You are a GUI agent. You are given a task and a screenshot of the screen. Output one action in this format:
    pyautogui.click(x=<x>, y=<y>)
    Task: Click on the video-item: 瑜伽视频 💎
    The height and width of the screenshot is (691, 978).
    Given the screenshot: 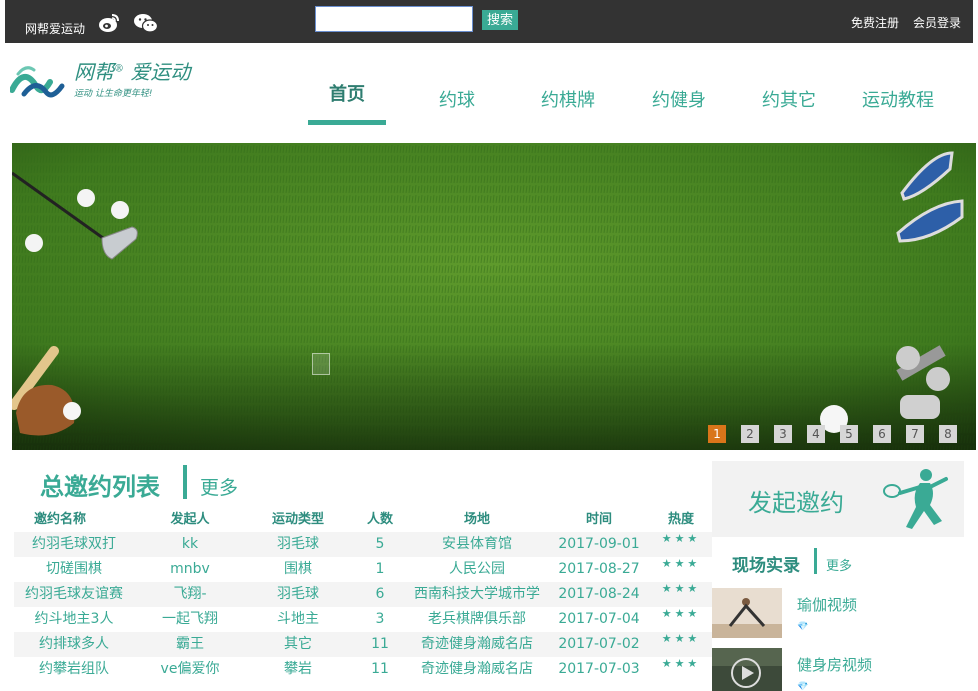 What is the action you would take?
    pyautogui.click(x=843, y=613)
    